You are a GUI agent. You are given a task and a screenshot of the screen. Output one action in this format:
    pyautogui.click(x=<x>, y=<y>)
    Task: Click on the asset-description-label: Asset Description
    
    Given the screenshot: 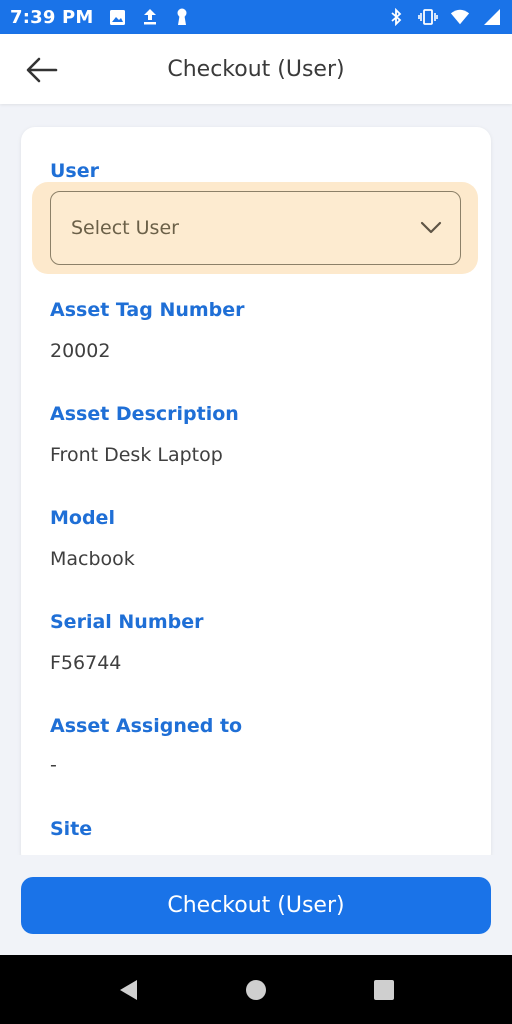 What is the action you would take?
    pyautogui.click(x=144, y=414)
    